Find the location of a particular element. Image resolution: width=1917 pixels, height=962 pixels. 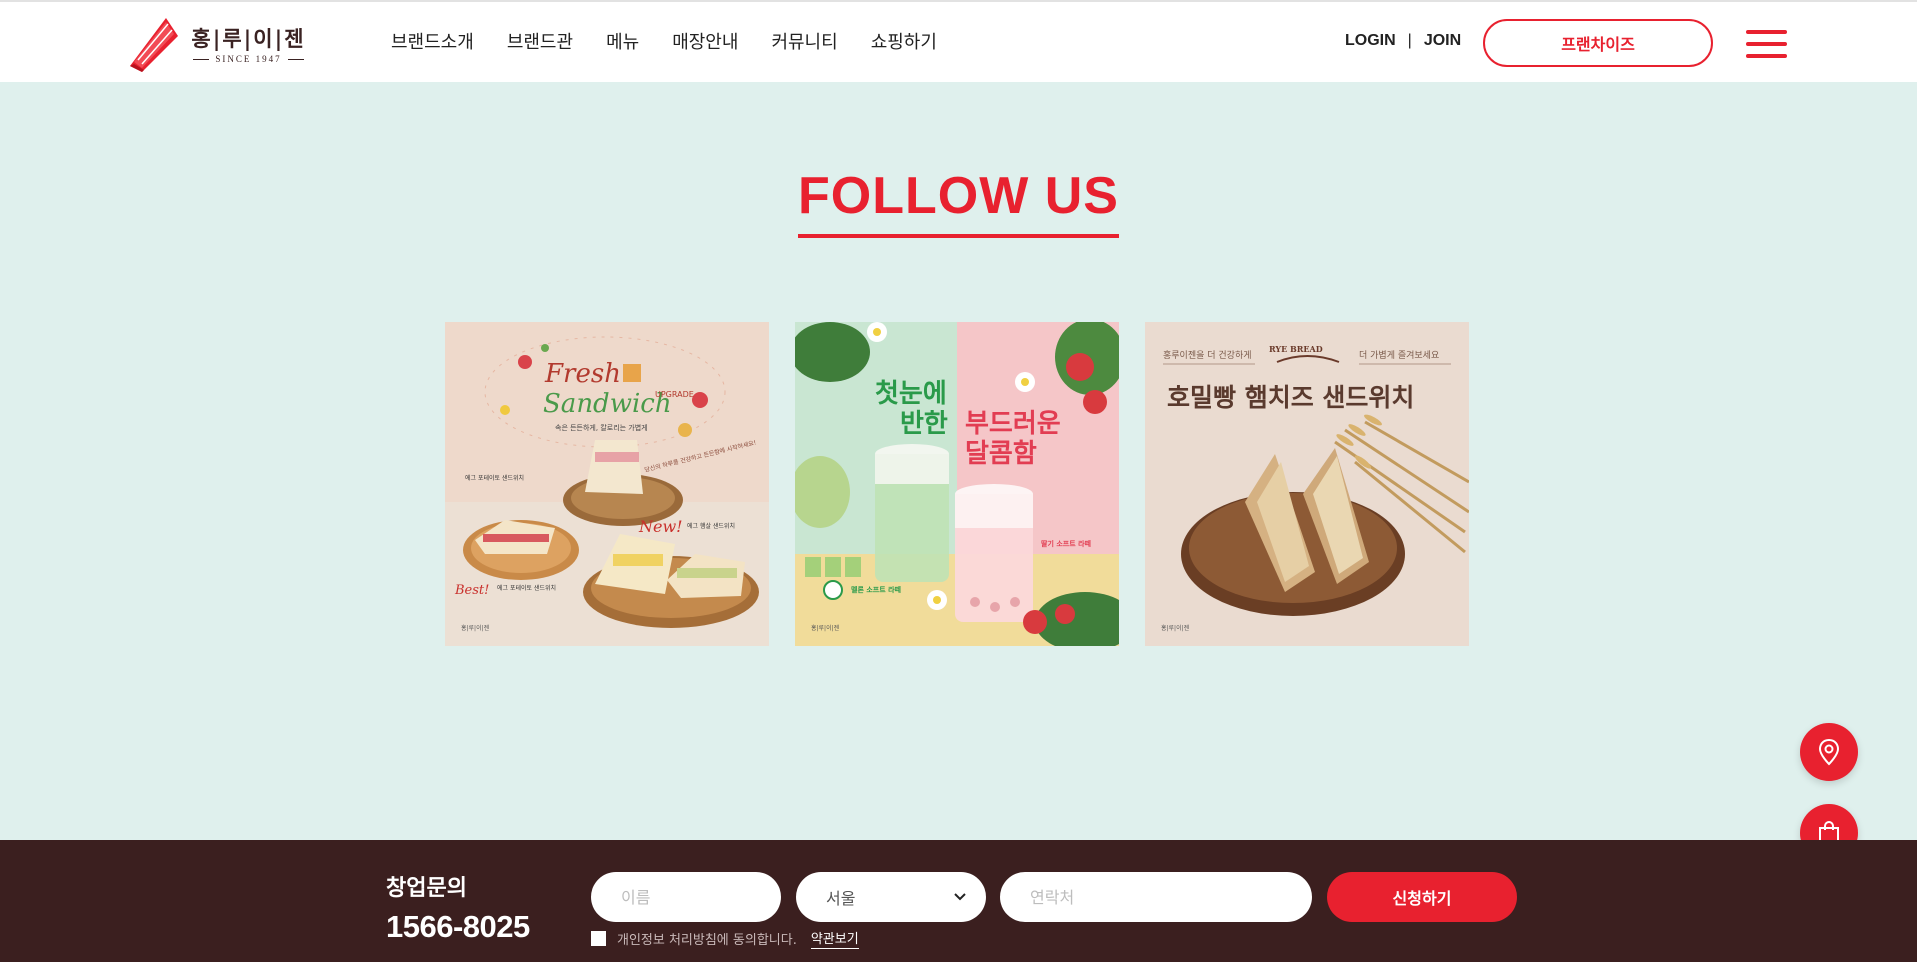

logo-wordmark: 홍|루|이|젠 SINCE 1947 is located at coordinates (248, 45).